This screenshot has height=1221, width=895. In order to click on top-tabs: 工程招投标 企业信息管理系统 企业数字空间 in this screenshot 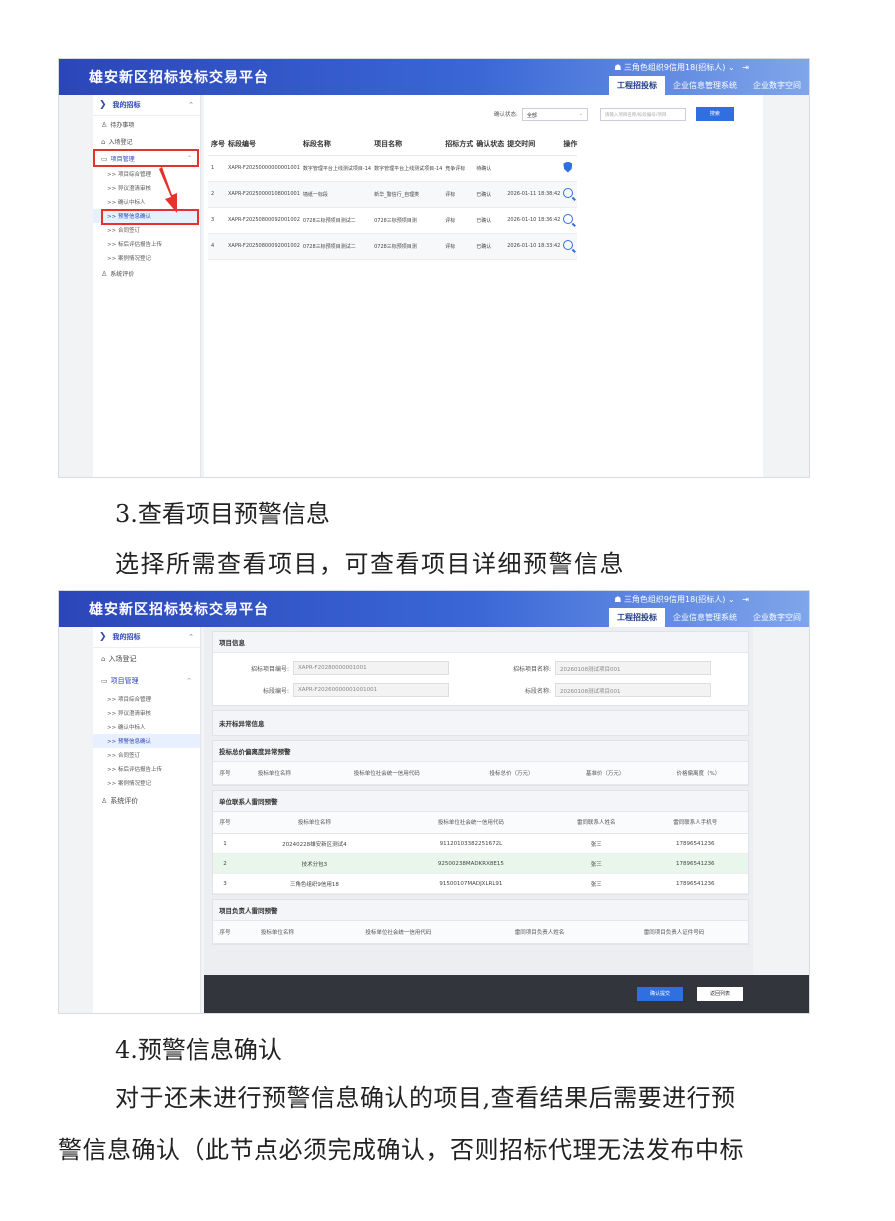, I will do `click(709, 617)`.